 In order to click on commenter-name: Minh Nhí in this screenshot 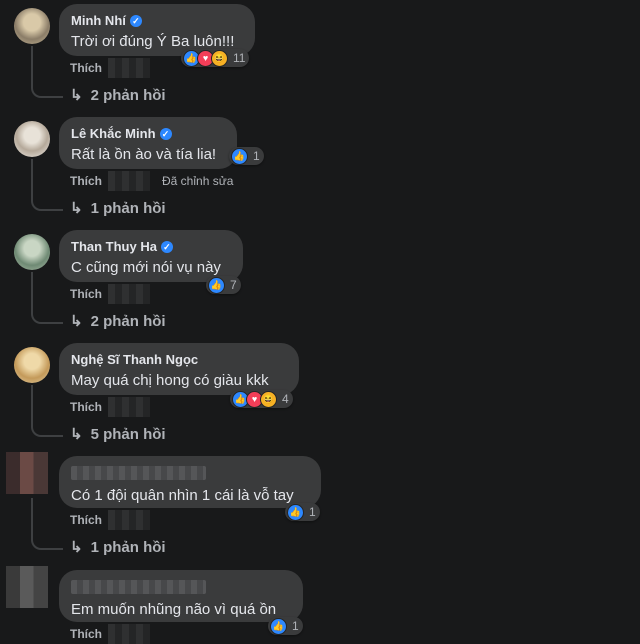, I will do `click(98, 20)`.